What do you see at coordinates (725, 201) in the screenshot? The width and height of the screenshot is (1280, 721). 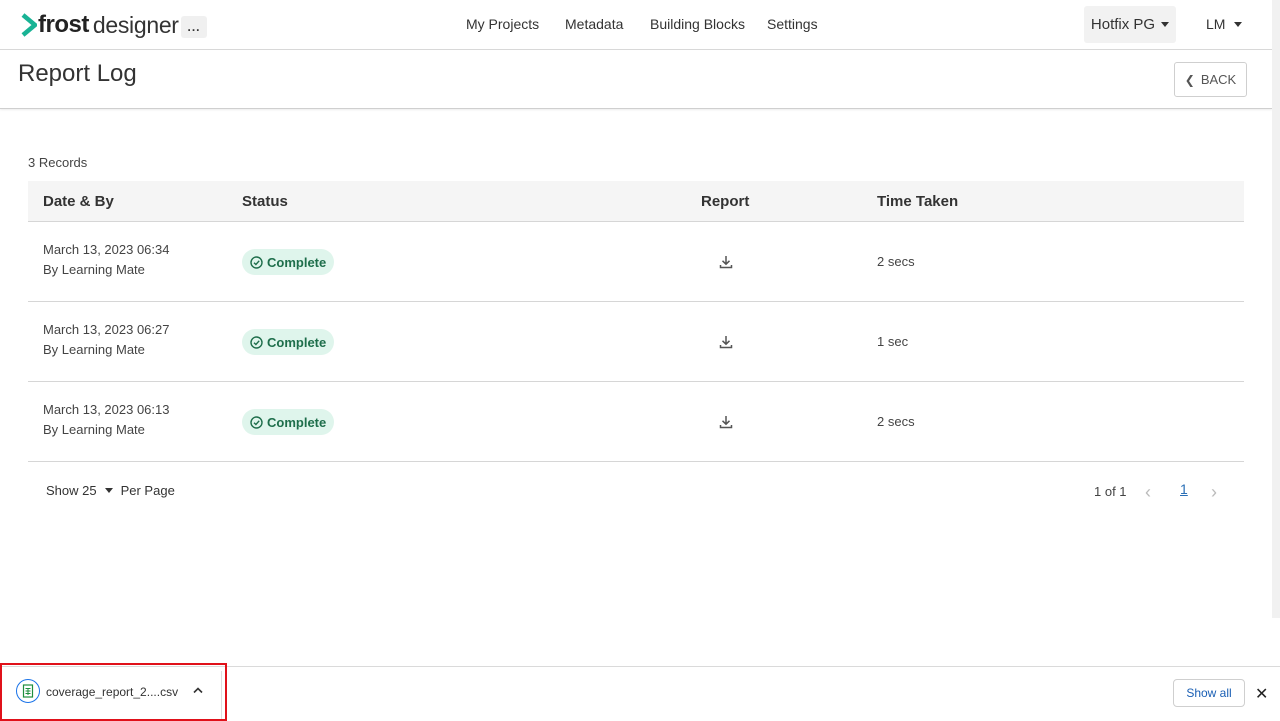 I see `header-report: Report` at bounding box center [725, 201].